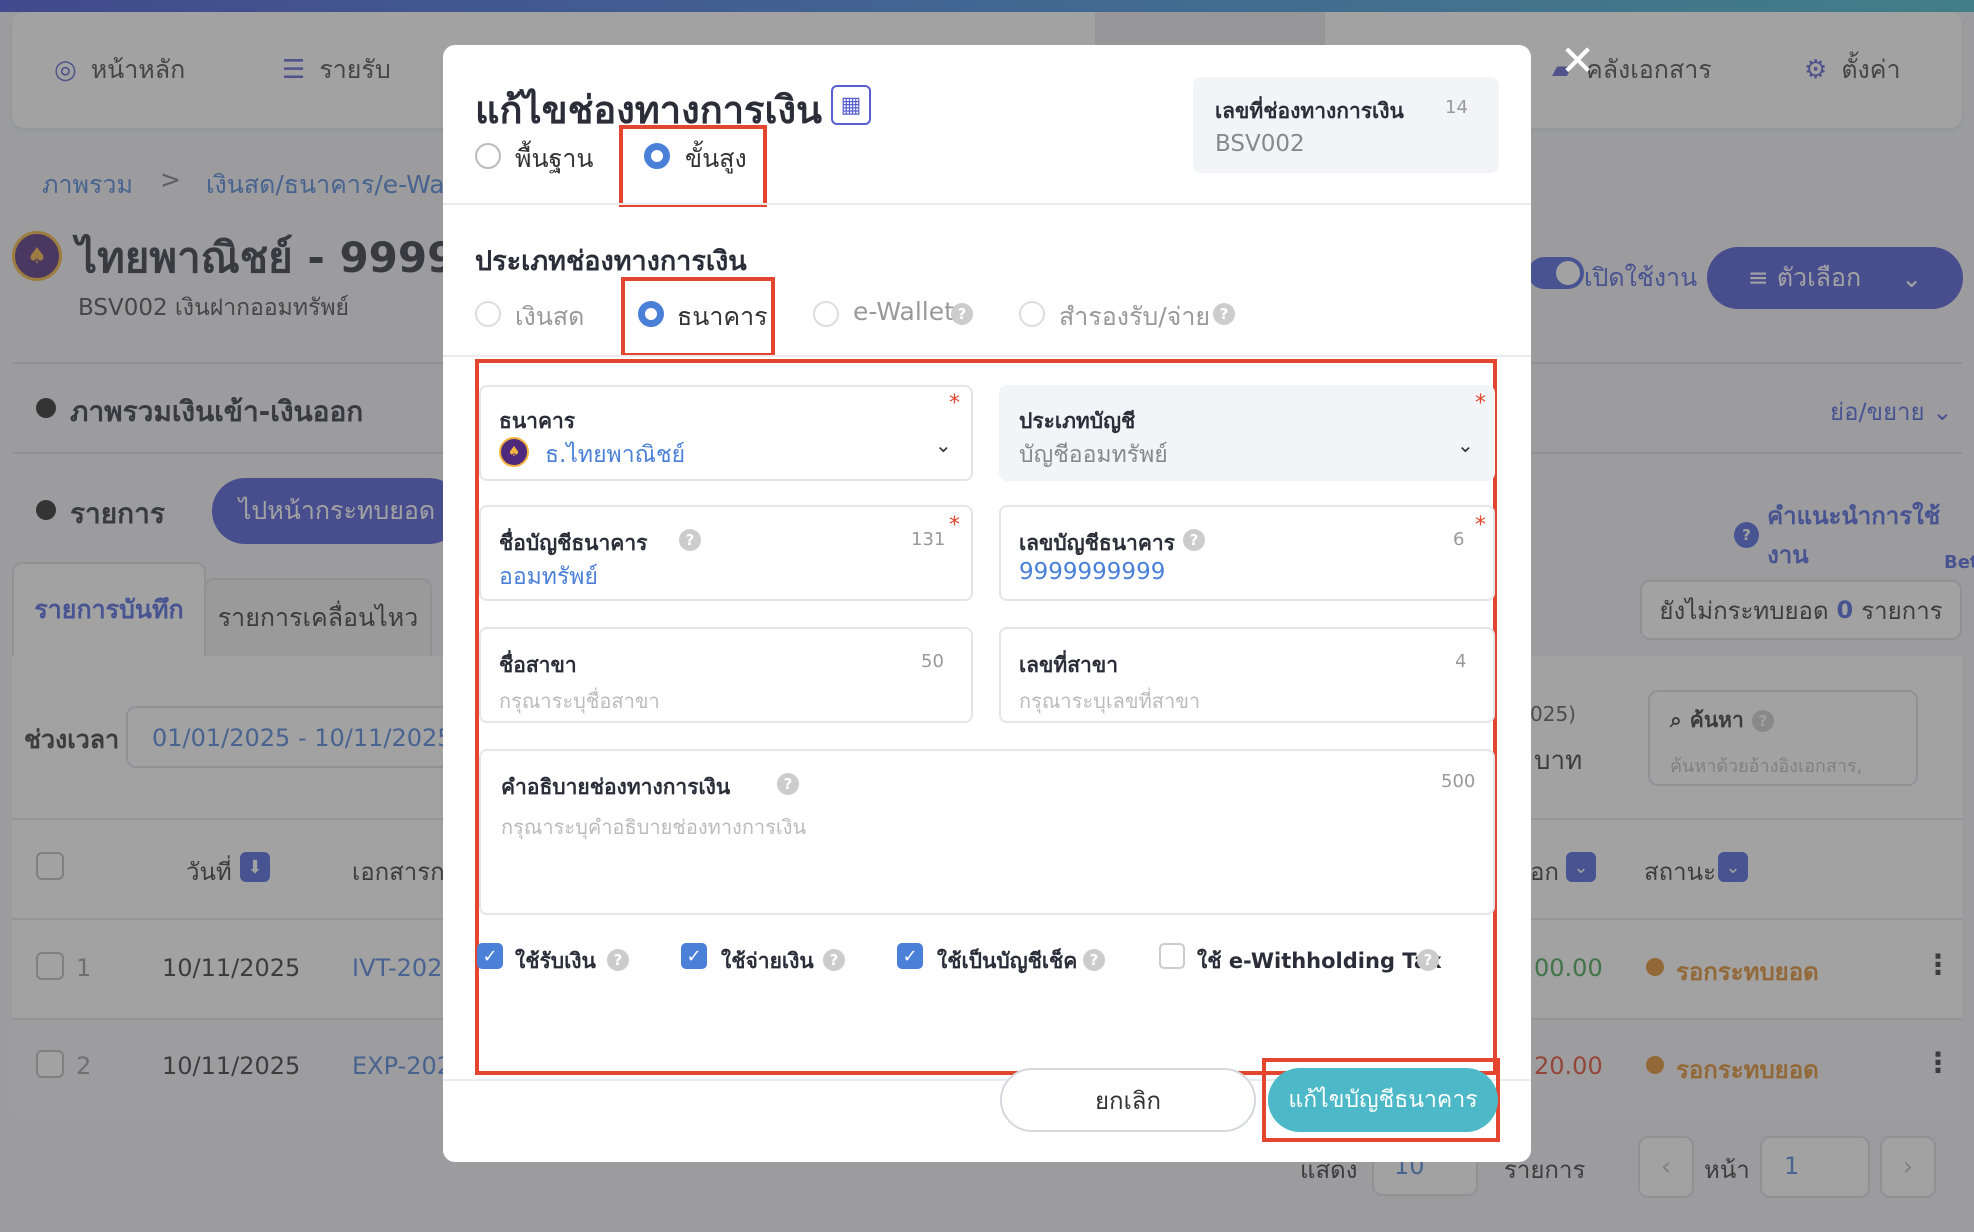 Image resolution: width=1974 pixels, height=1232 pixels. I want to click on account-type-value: บัญชีออมทรัพย์, so click(1093, 455).